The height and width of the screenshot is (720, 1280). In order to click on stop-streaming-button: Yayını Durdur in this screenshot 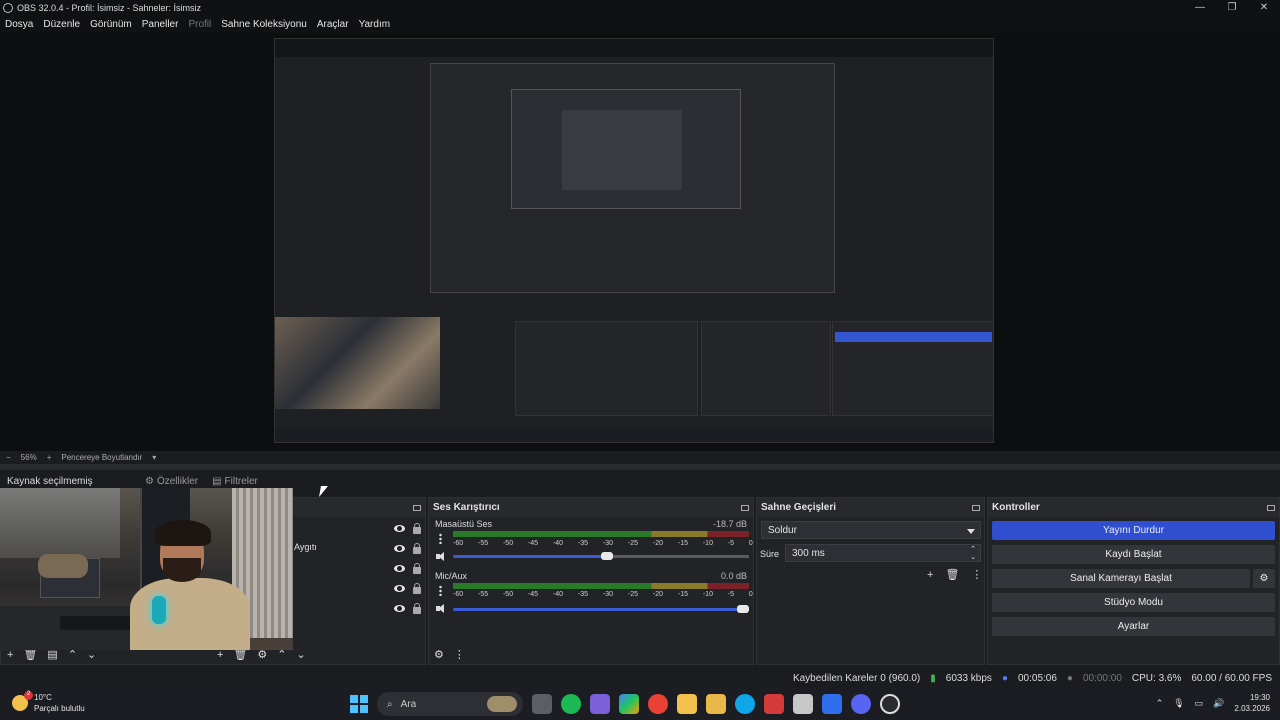, I will do `click(1133, 530)`.